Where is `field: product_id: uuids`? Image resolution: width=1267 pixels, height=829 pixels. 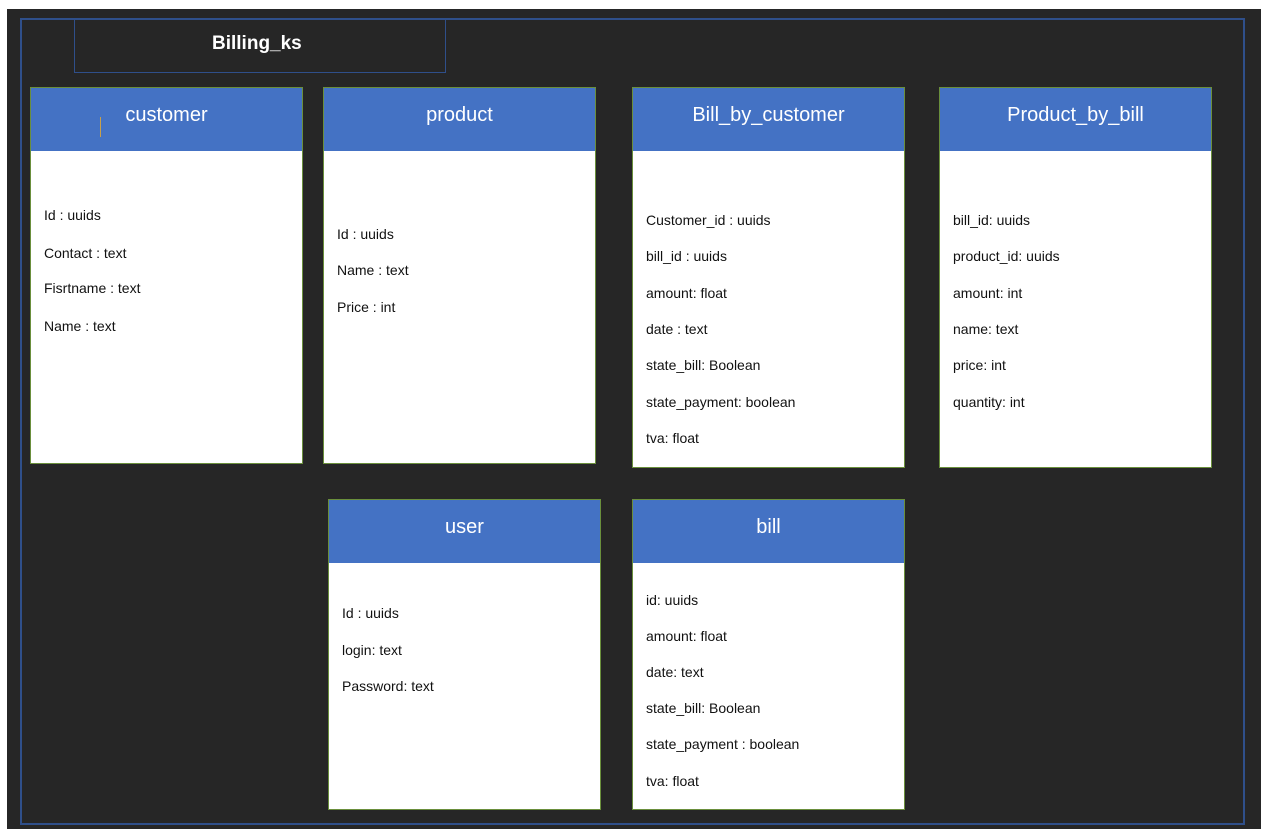
field: product_id: uuids is located at coordinates (1006, 256).